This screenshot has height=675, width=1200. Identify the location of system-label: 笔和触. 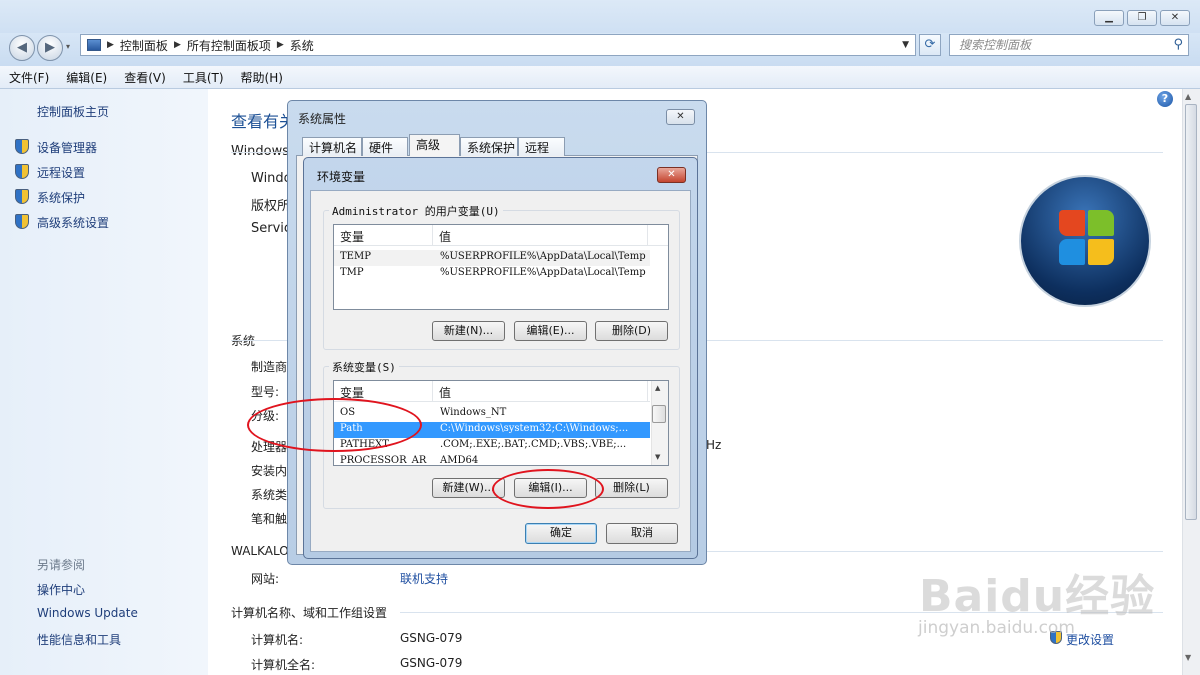
(269, 519).